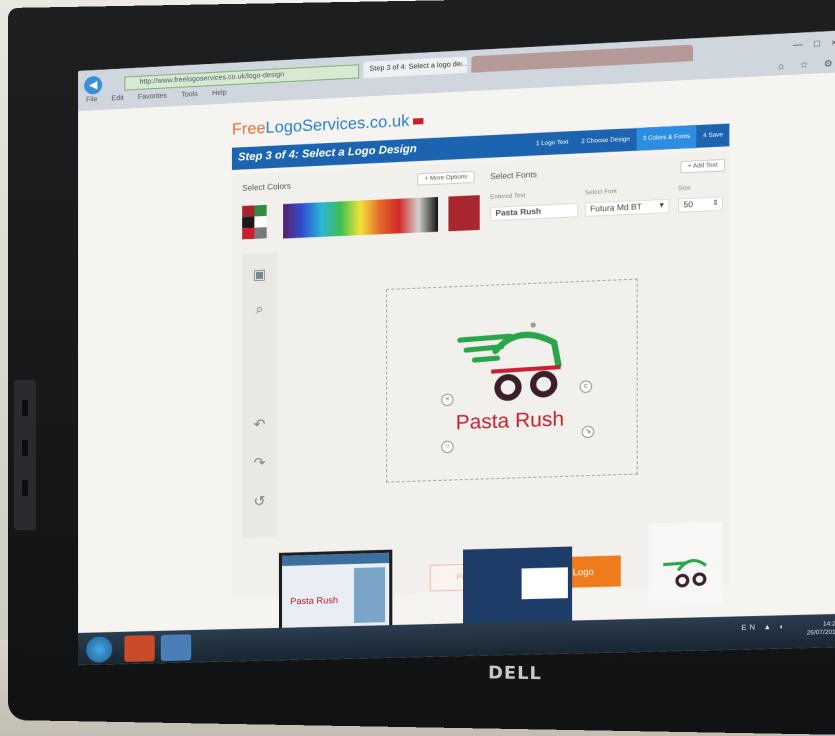 This screenshot has width=835, height=736. Describe the element at coordinates (259, 462) in the screenshot. I see `redo-arrow-icon: ↷` at that location.